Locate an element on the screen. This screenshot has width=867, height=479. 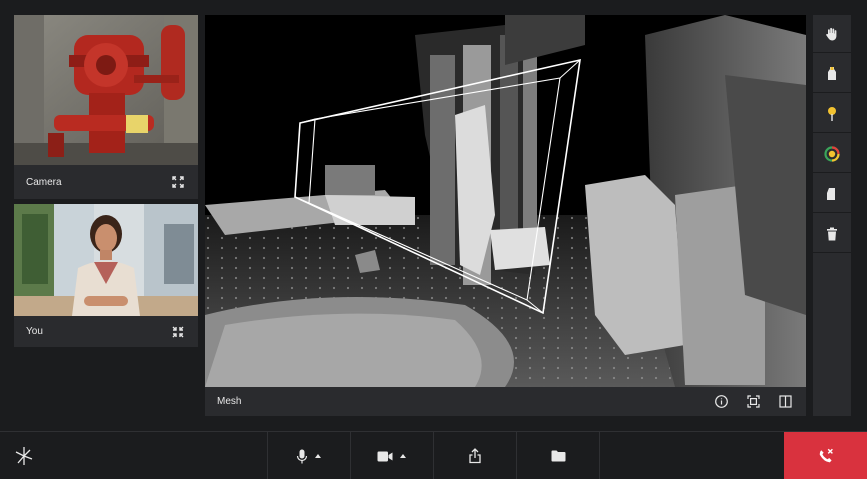
video-camera-button is located at coordinates (391, 455).